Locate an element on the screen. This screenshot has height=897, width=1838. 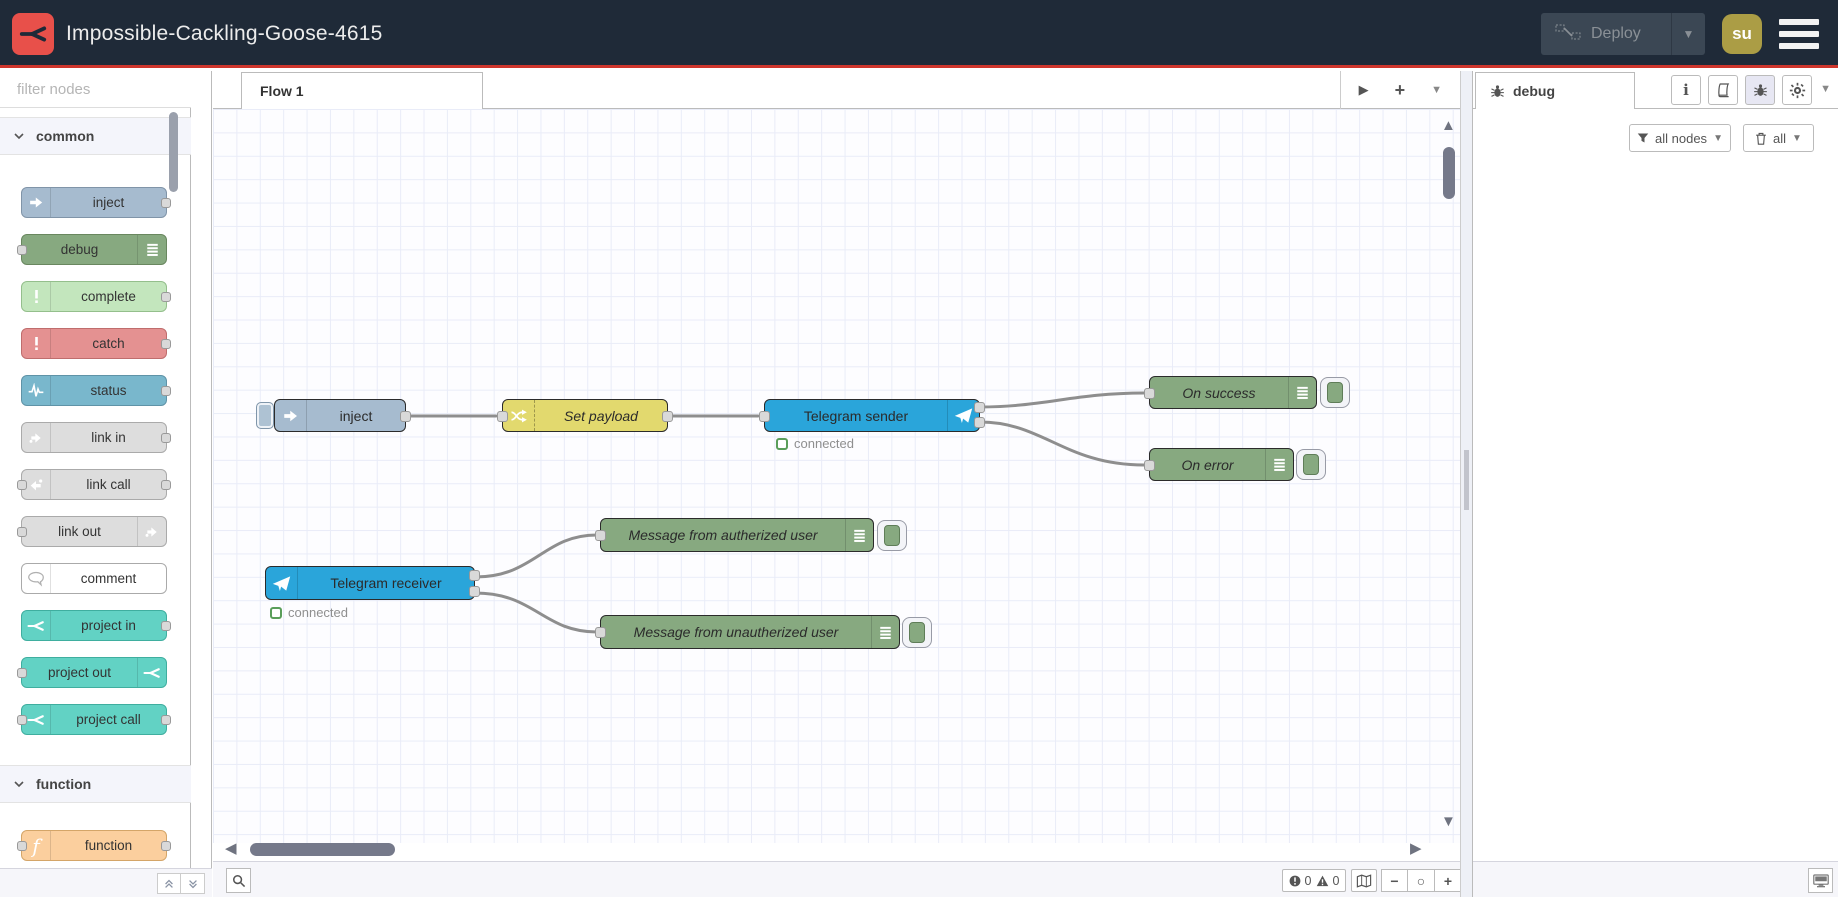
palette-node-project-out: project out is located at coordinates (92, 672).